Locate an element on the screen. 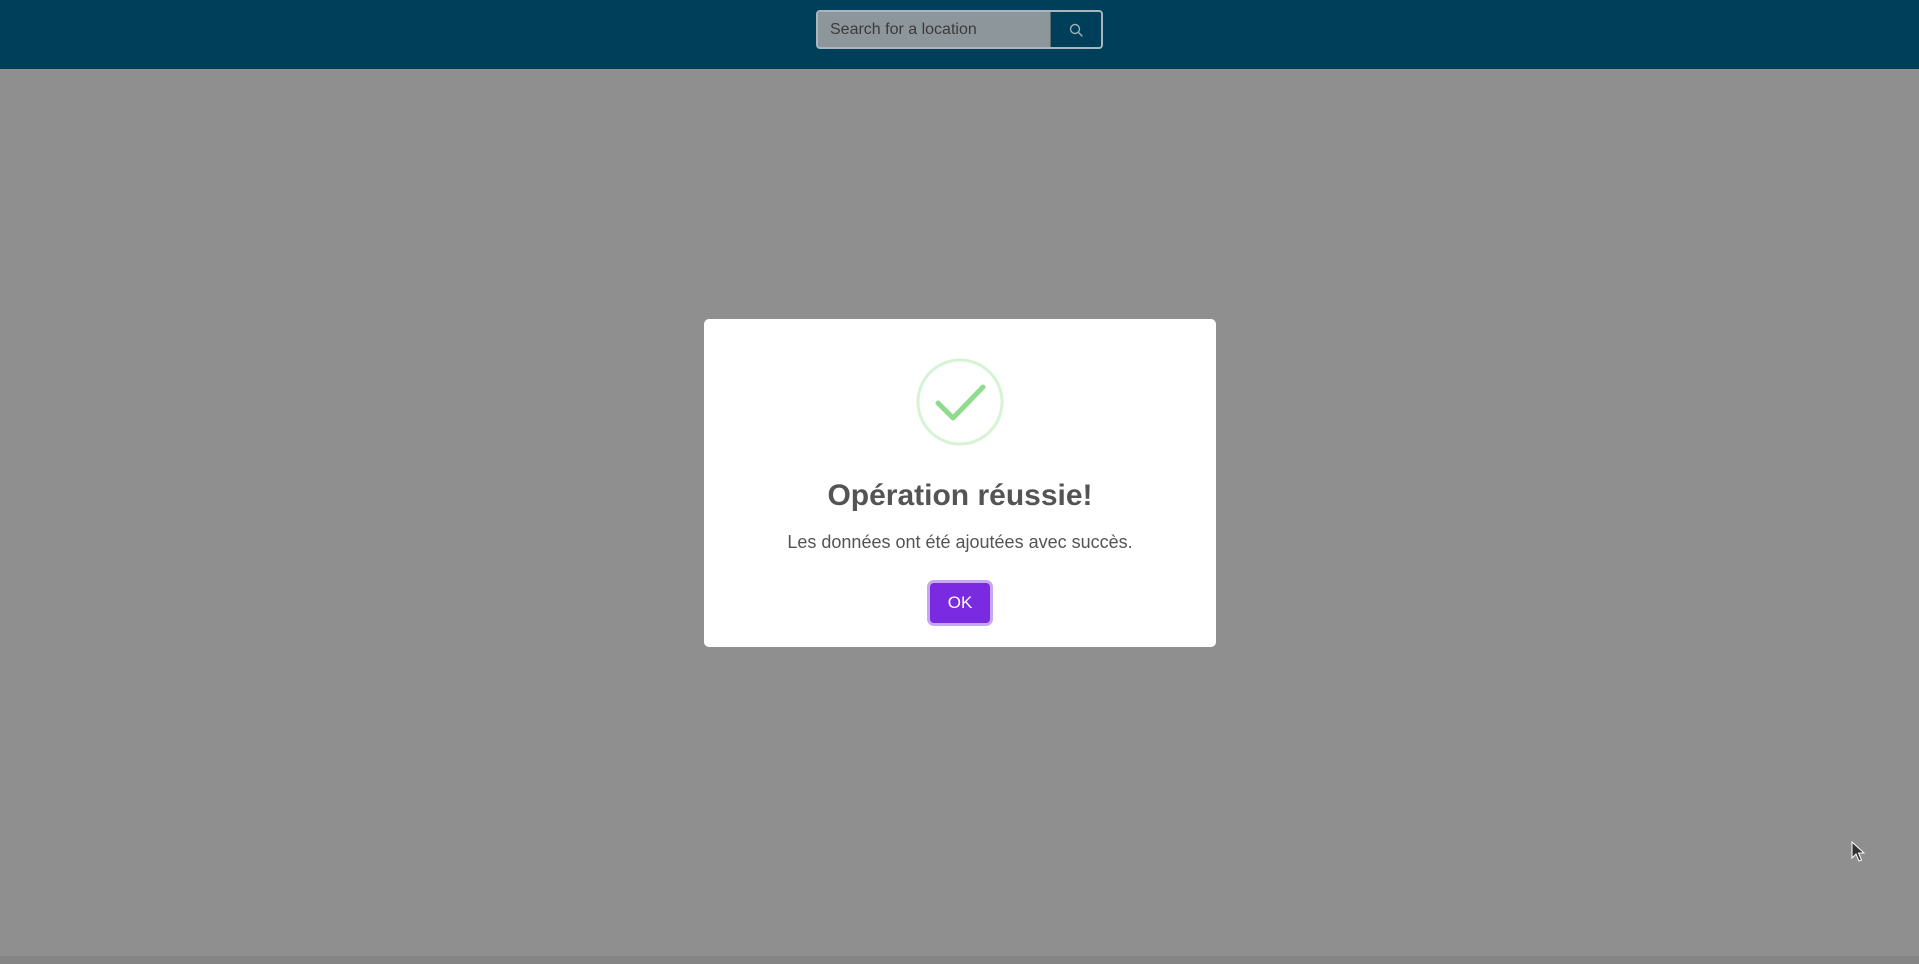 This screenshot has width=1919, height=964. dialog-title: Opération réussie! is located at coordinates (960, 495).